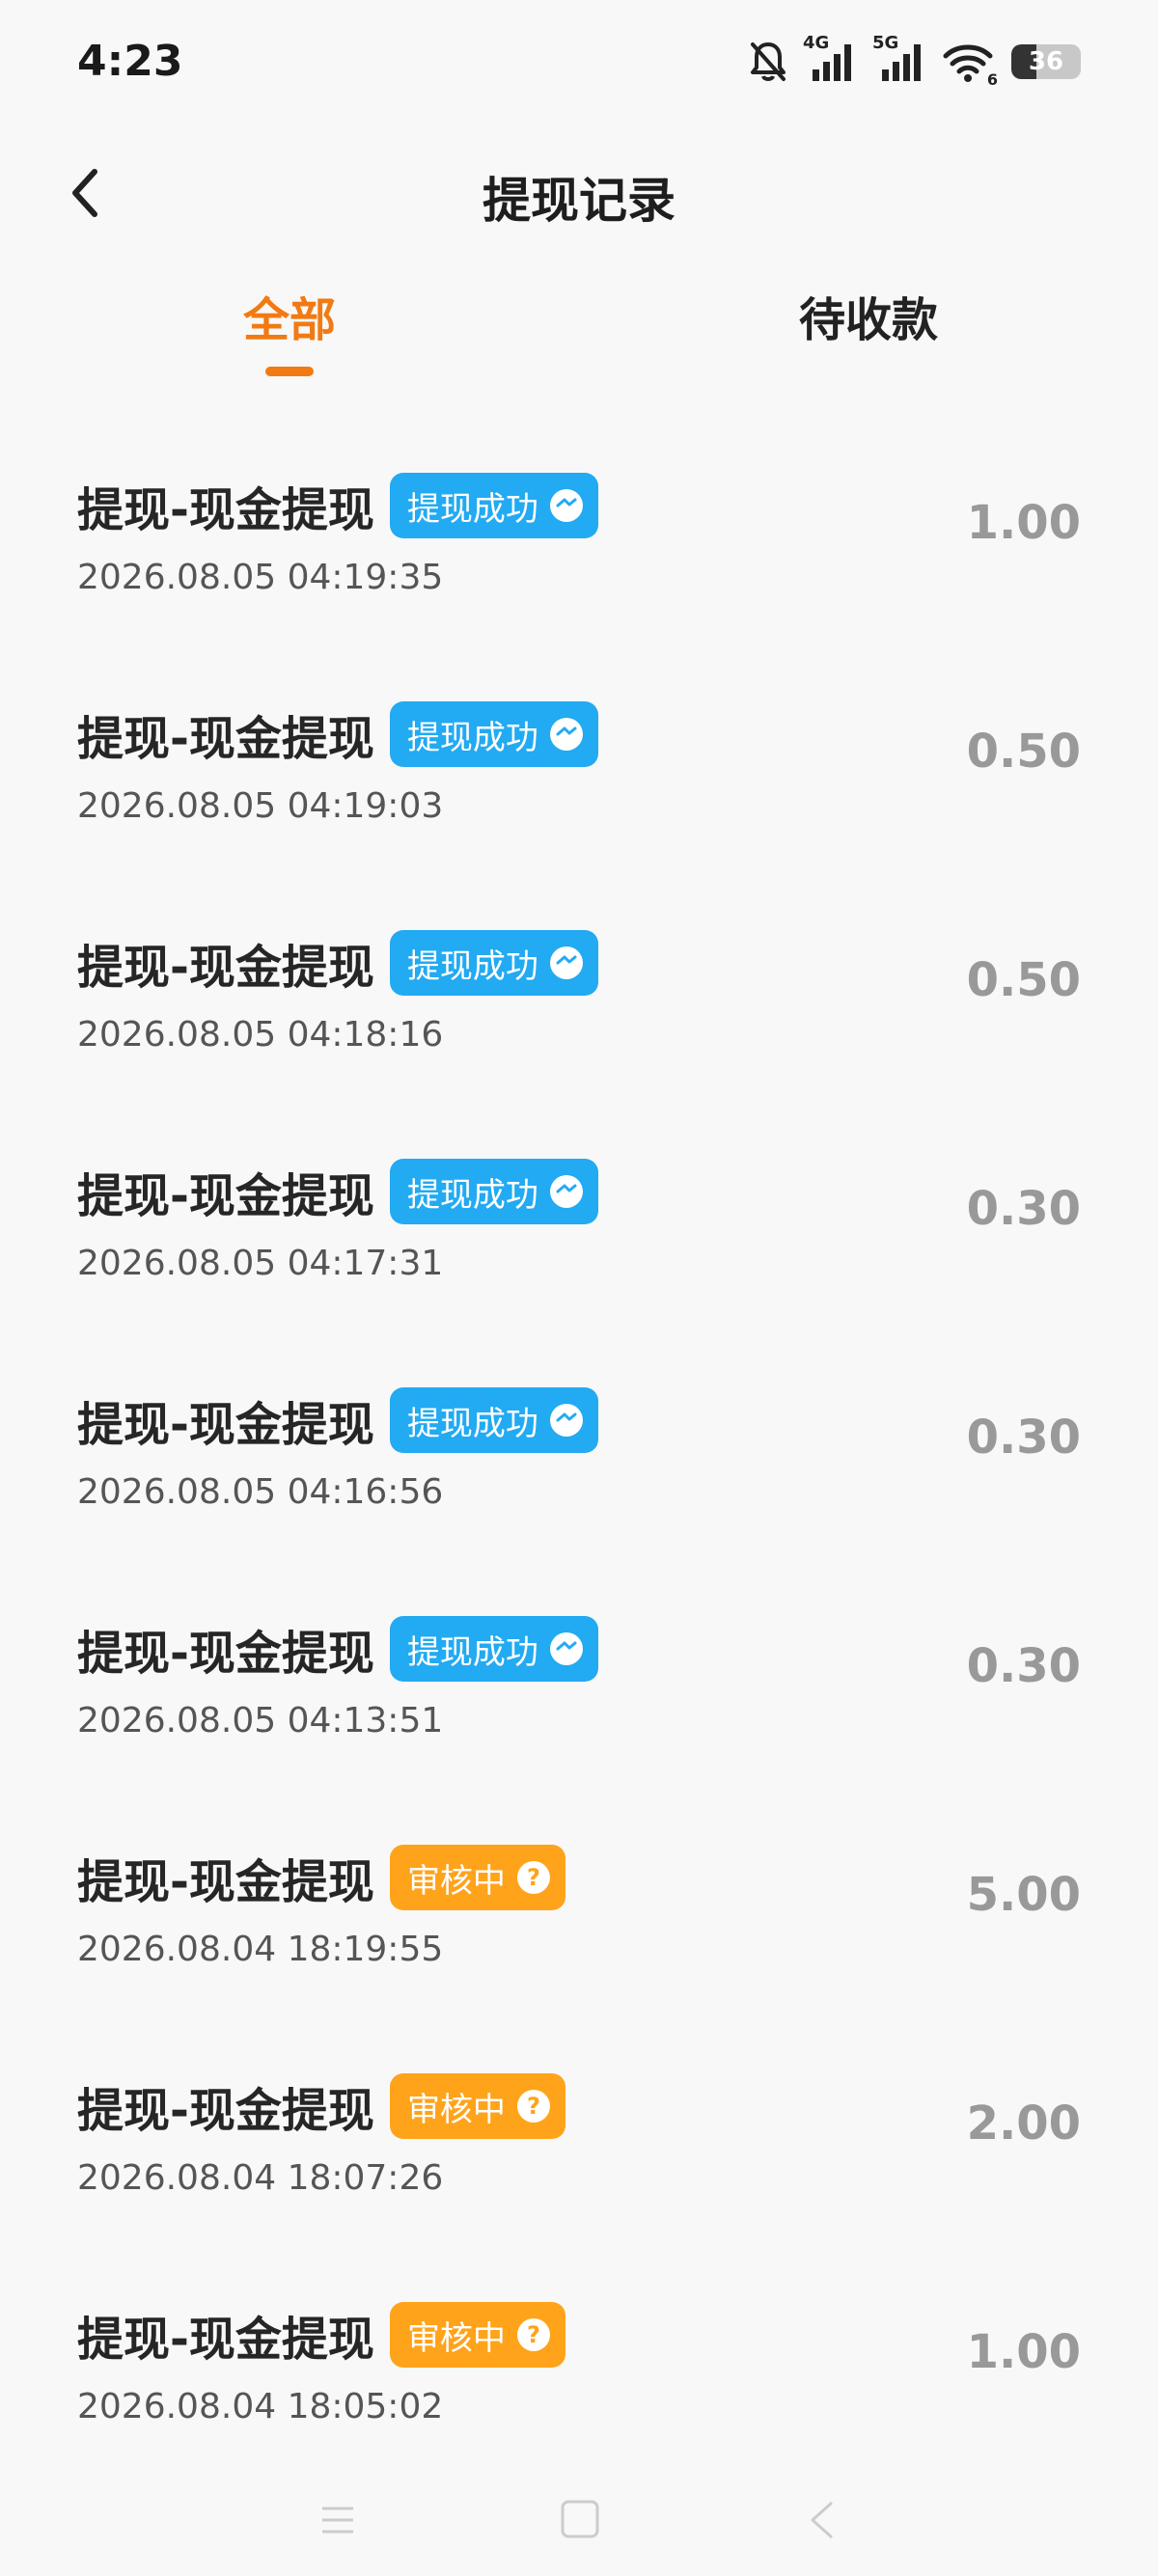 This screenshot has width=1158, height=2576. I want to click on tab-indicator, so click(289, 372).